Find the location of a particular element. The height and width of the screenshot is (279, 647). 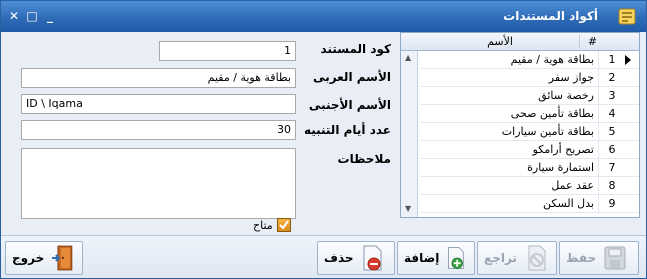

foreign-name-input: ID \ Iqama is located at coordinates (158, 104).